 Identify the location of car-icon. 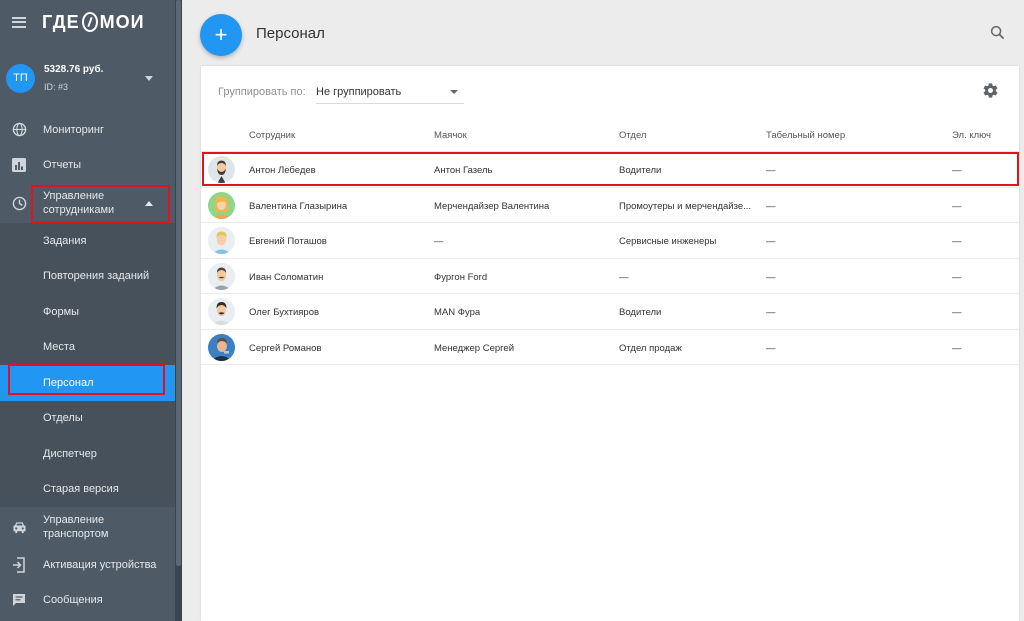
(19, 527).